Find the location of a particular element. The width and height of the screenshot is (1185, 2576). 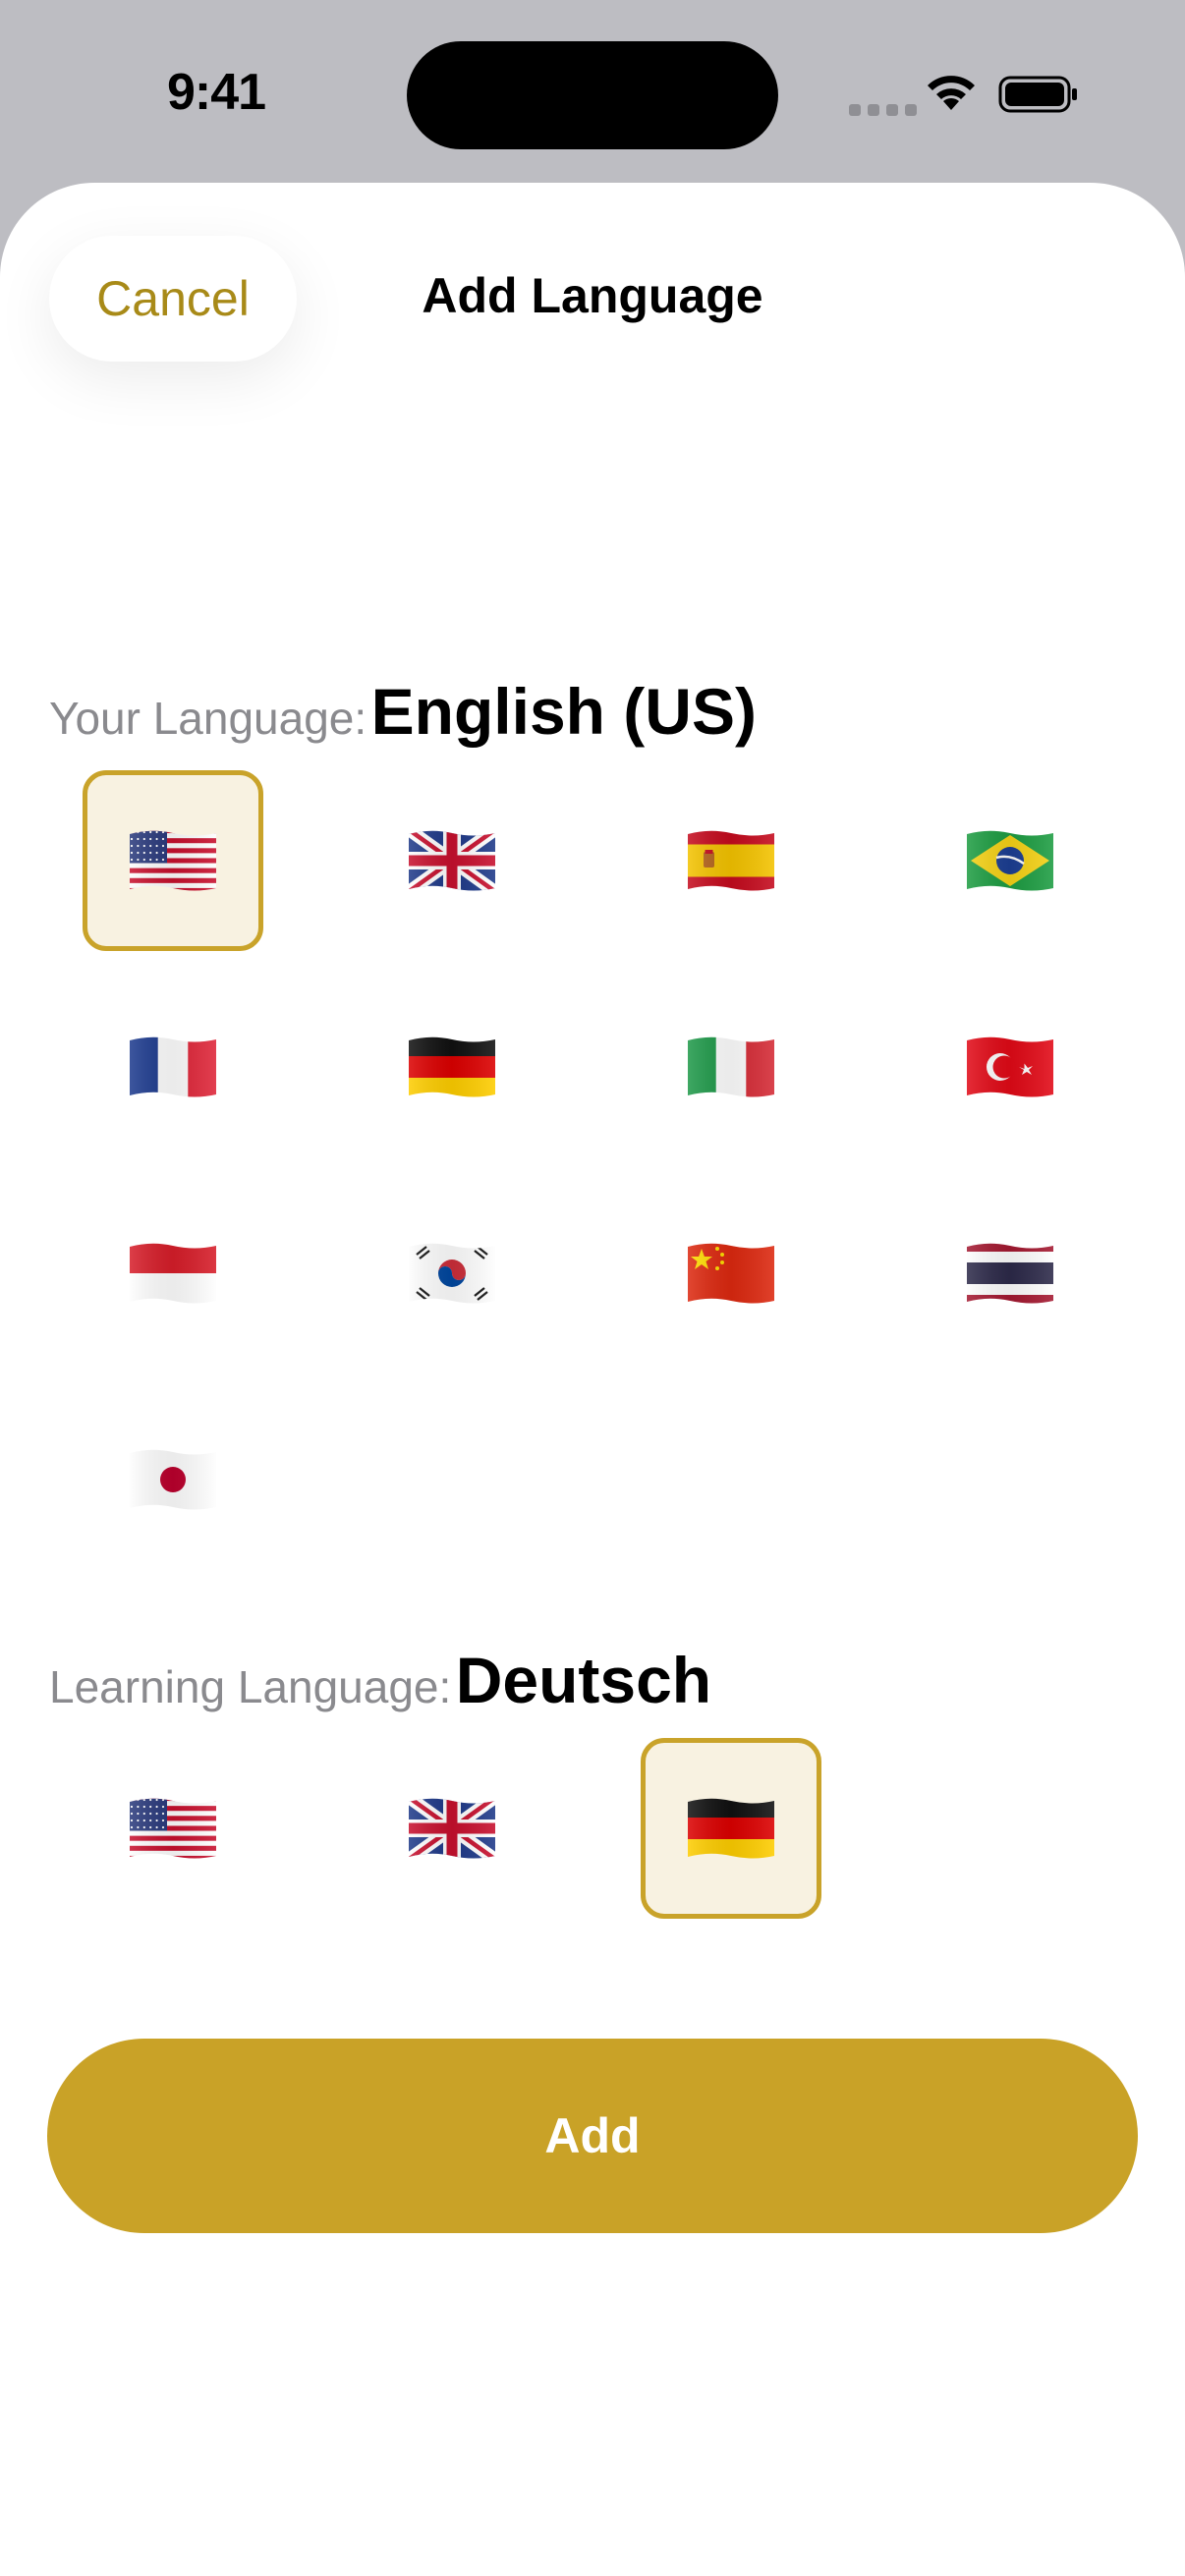

your-language-option-china is located at coordinates (731, 1273).